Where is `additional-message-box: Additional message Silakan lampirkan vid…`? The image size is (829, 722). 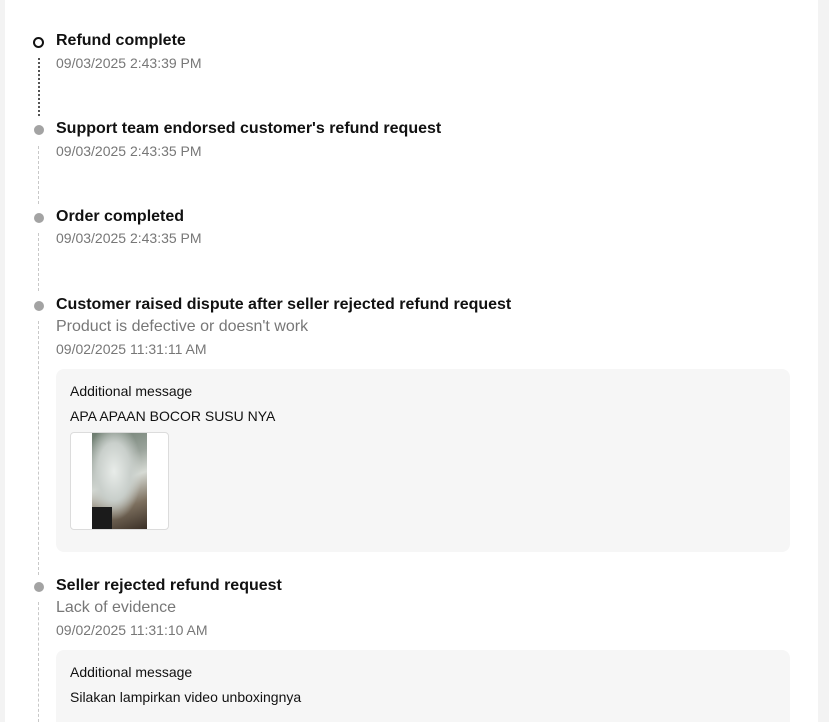 additional-message-box: Additional message Silakan lampirkan vid… is located at coordinates (423, 686).